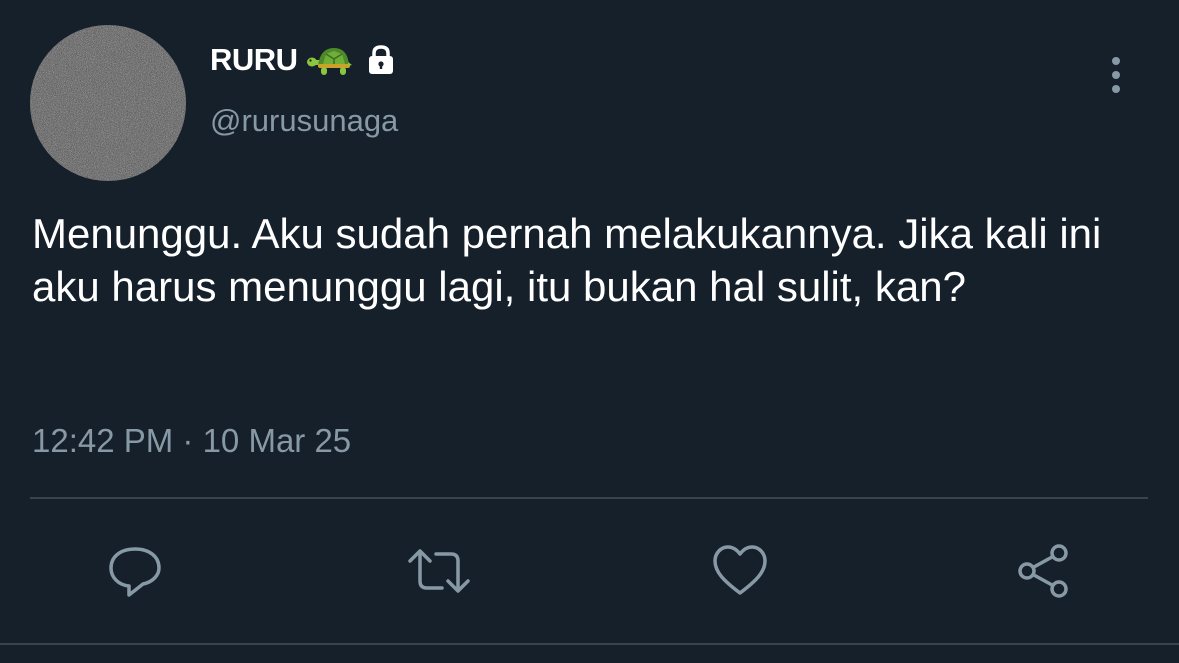 The image size is (1179, 663). I want to click on avatar, so click(108, 103).